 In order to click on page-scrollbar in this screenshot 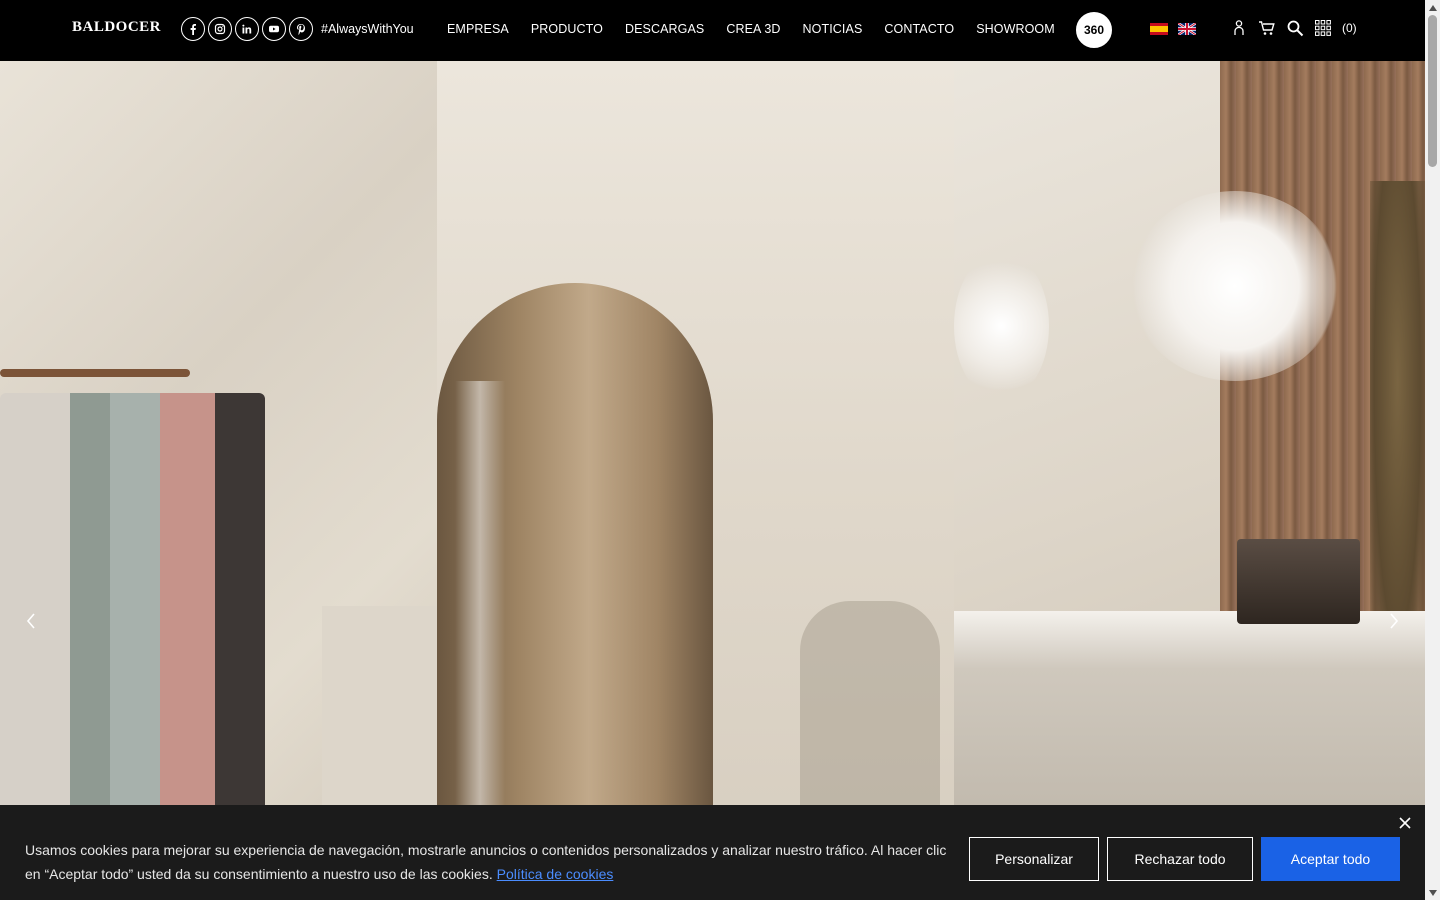, I will do `click(1432, 450)`.